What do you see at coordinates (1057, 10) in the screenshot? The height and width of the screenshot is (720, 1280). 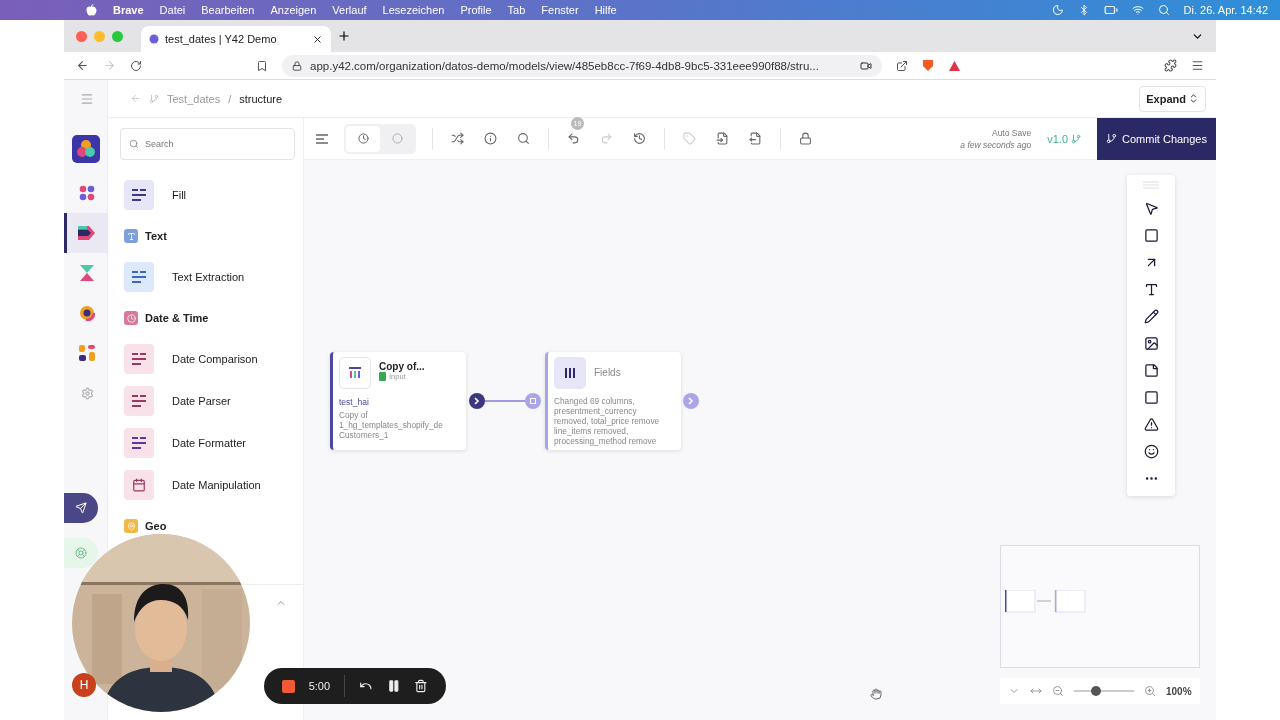 I see `moon-icon` at bounding box center [1057, 10].